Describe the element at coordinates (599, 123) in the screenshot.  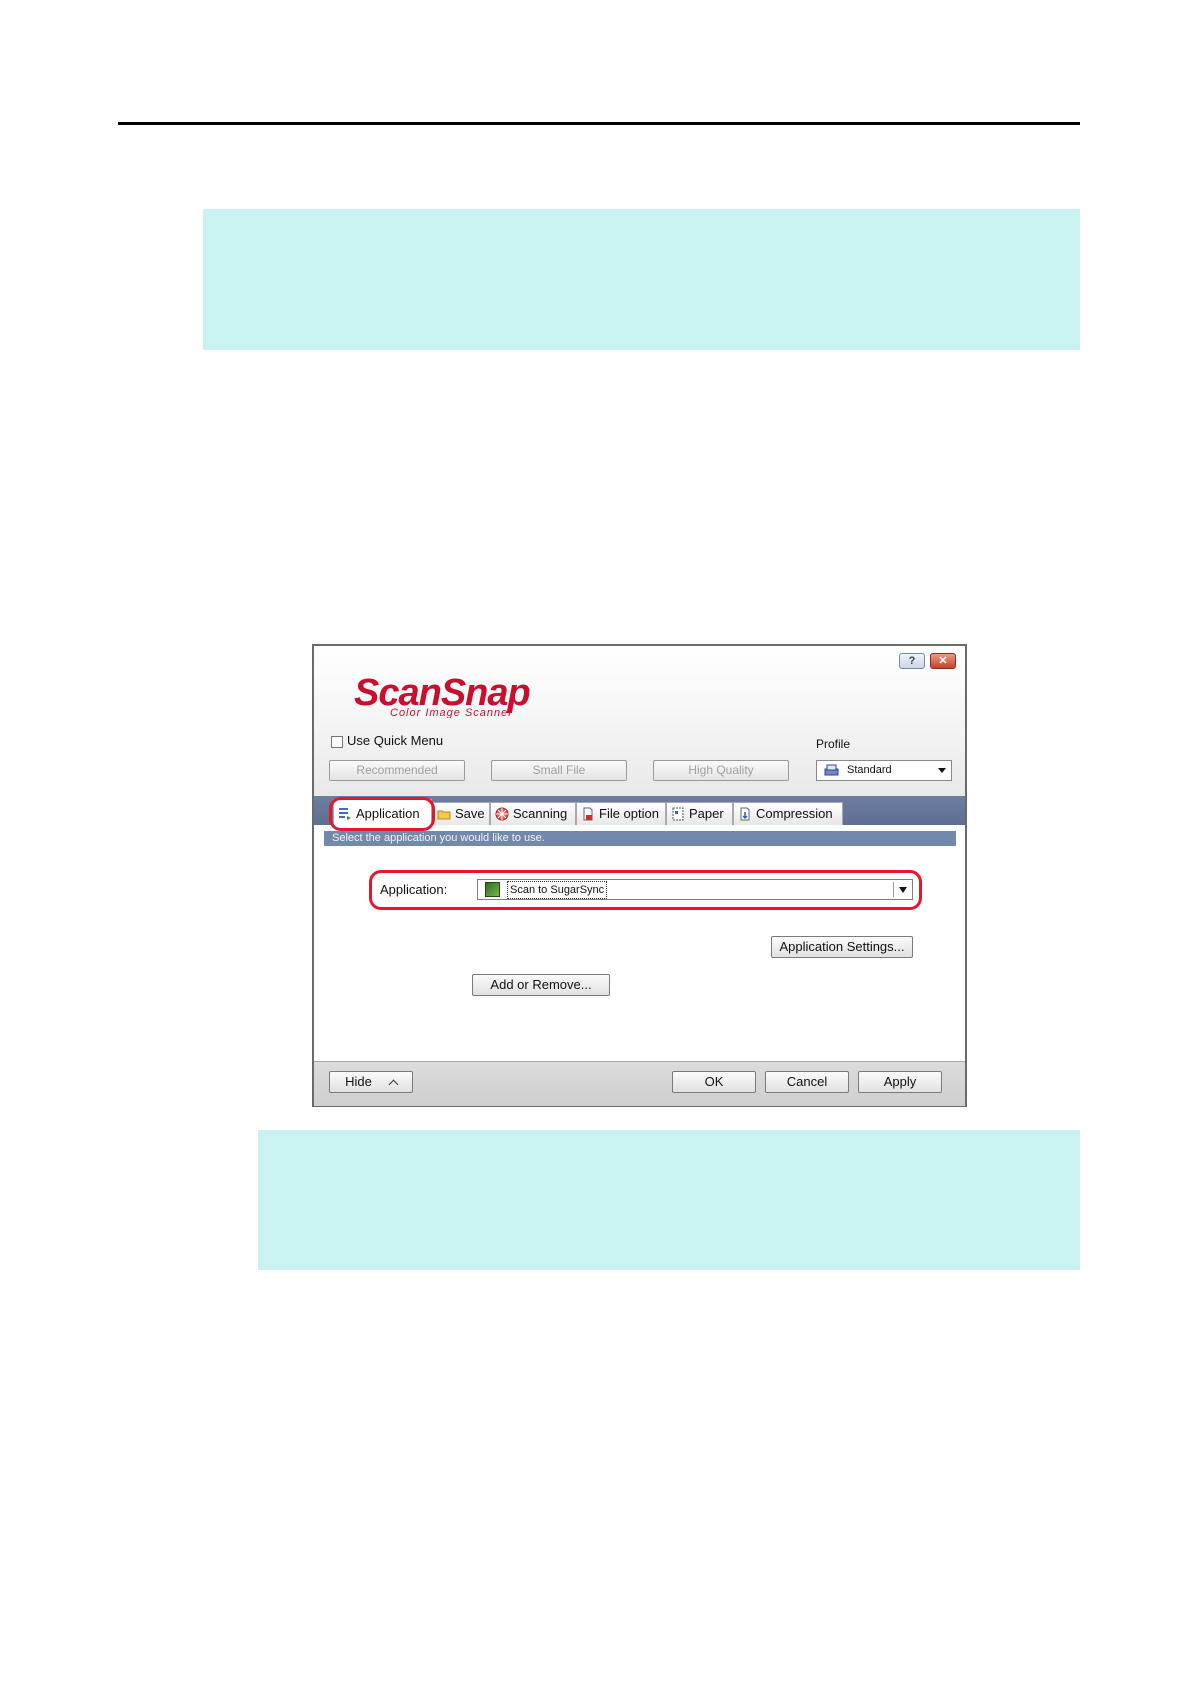
I see `page-top-rule` at that location.